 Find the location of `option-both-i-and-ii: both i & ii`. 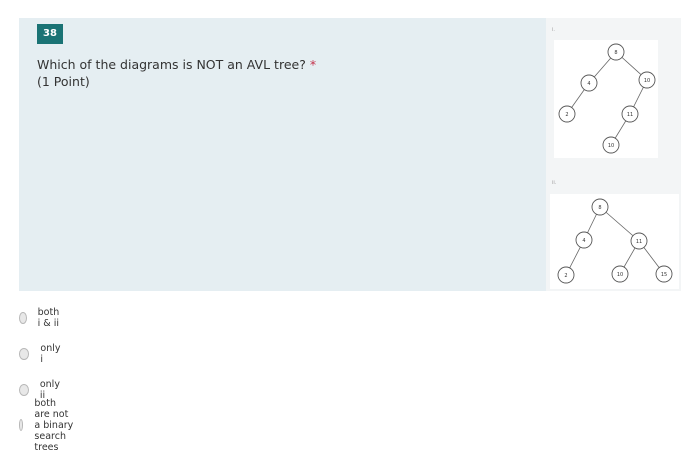

option-both-i-and-ii: both i & ii is located at coordinates (41, 318).